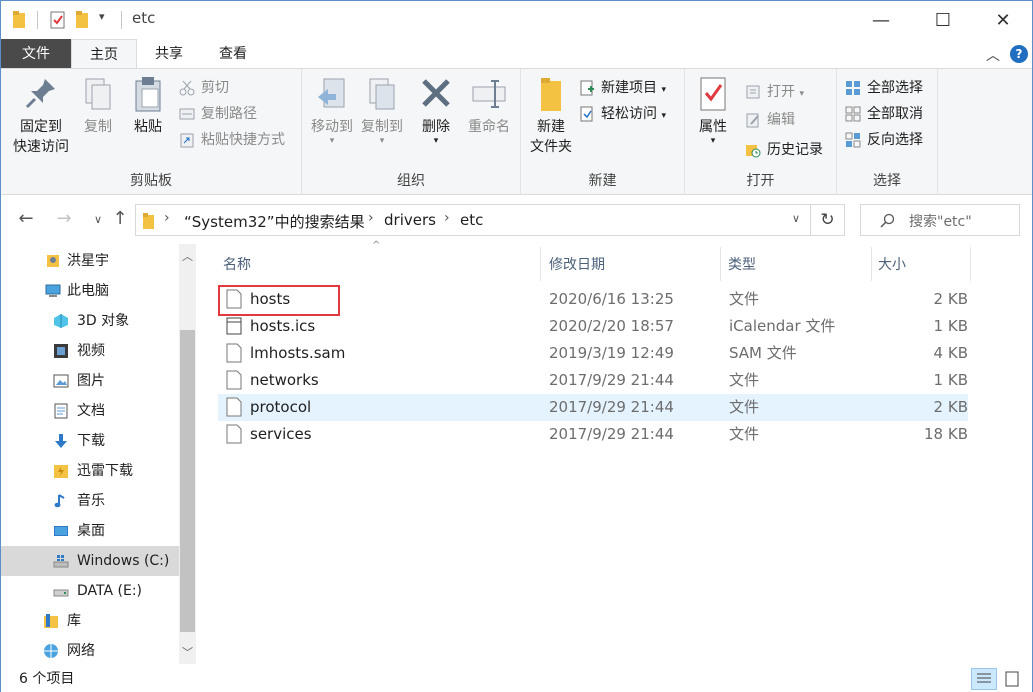 This screenshot has width=1033, height=692. Describe the element at coordinates (774, 92) in the screenshot. I see `open-button: 打开 ▾` at that location.